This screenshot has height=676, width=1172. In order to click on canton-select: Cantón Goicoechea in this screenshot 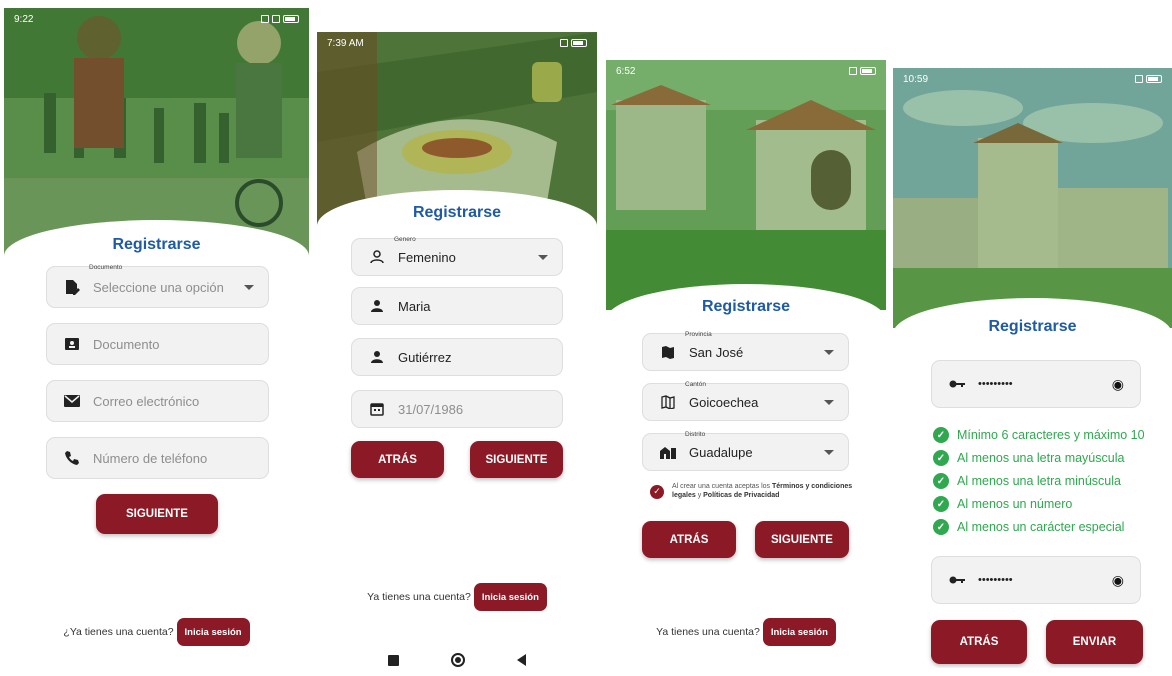, I will do `click(745, 401)`.